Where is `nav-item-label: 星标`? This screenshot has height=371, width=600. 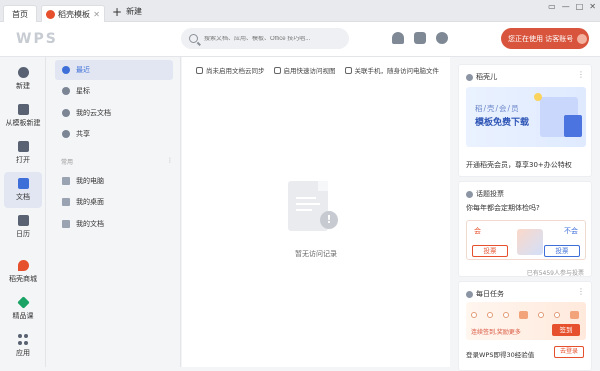
nav-item-label: 星标 is located at coordinates (83, 91).